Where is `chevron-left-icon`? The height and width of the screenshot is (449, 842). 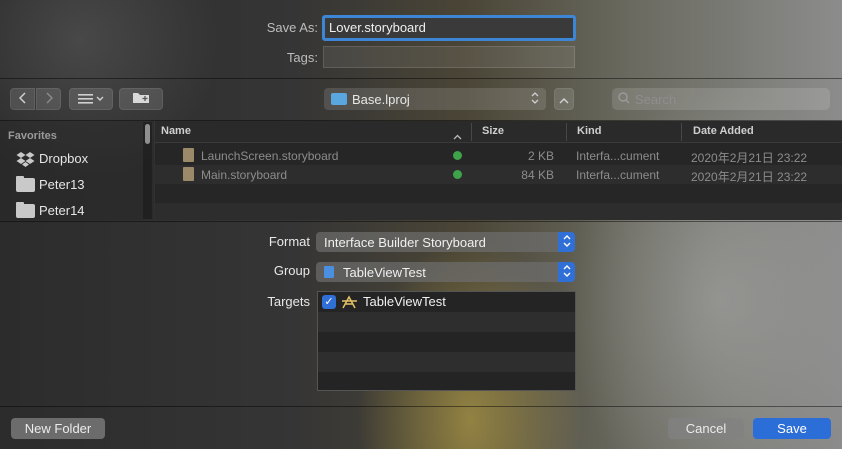
chevron-left-icon is located at coordinates (22, 99).